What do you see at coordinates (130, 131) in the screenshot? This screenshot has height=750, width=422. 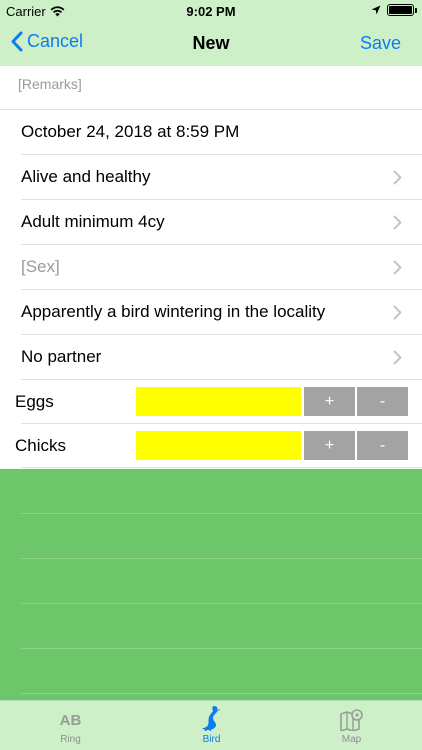 I see `date-label: October 24, 2018 at 8:59 PM` at bounding box center [130, 131].